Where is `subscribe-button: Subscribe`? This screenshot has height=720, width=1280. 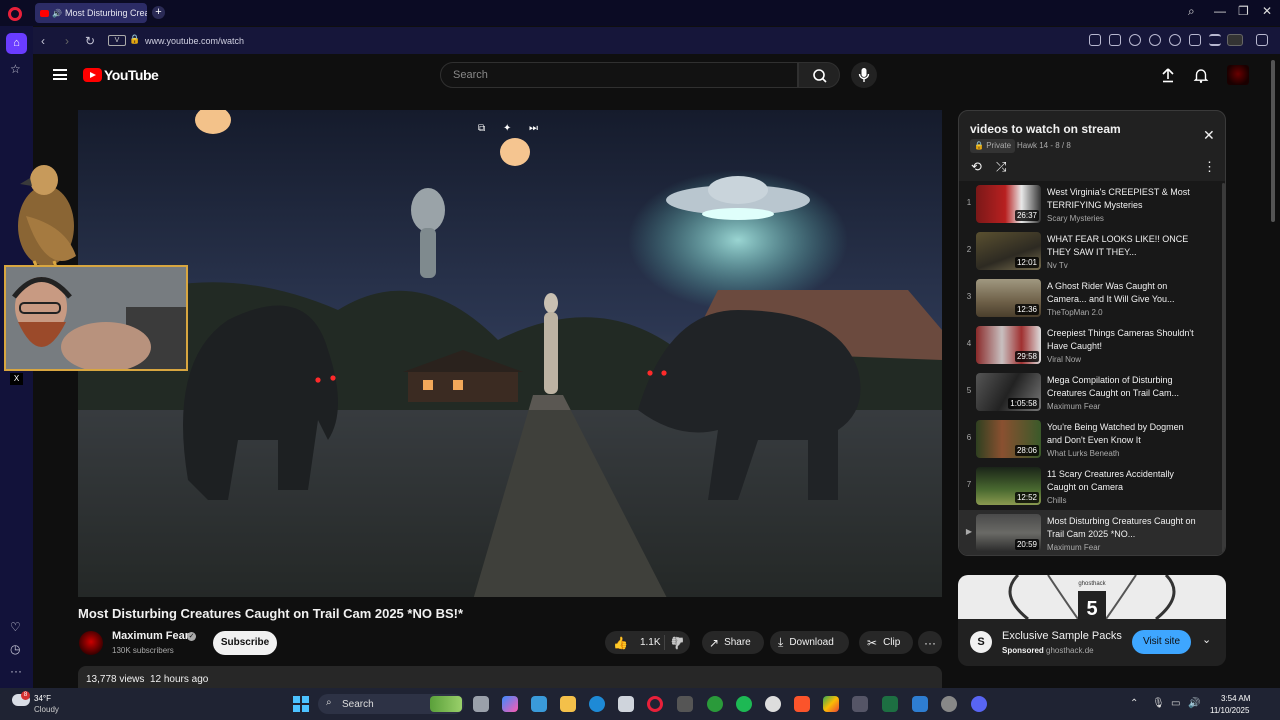
subscribe-button: Subscribe is located at coordinates (245, 643).